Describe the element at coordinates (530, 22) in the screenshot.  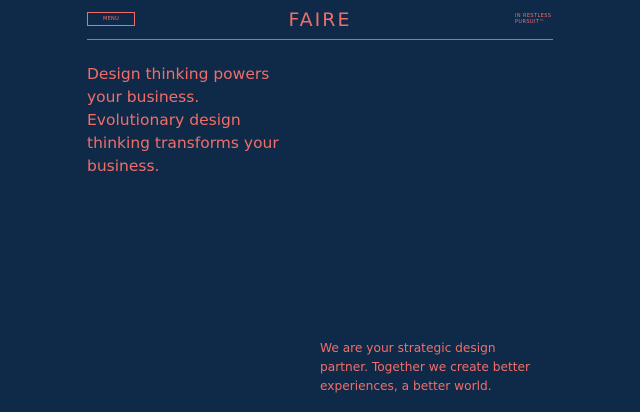
I see `tagline-line: PURSUIT™` at that location.